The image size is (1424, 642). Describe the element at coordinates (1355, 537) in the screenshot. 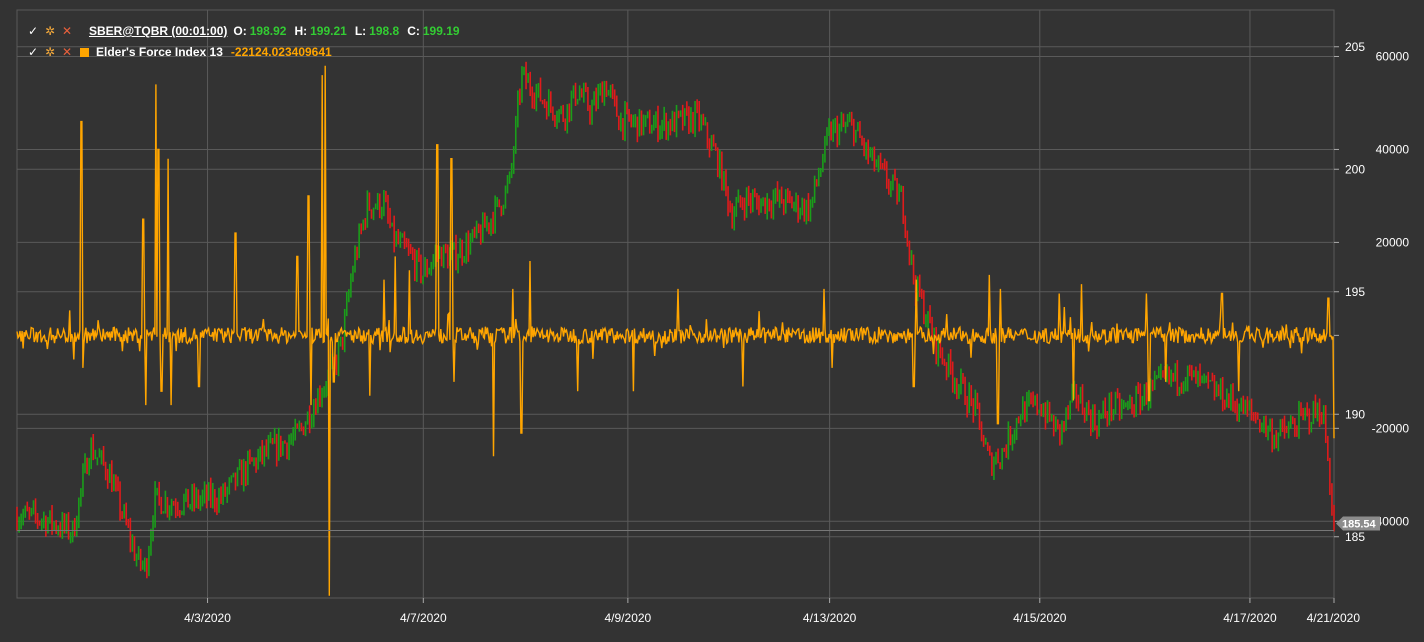

I see `price-tick-label: 185` at that location.